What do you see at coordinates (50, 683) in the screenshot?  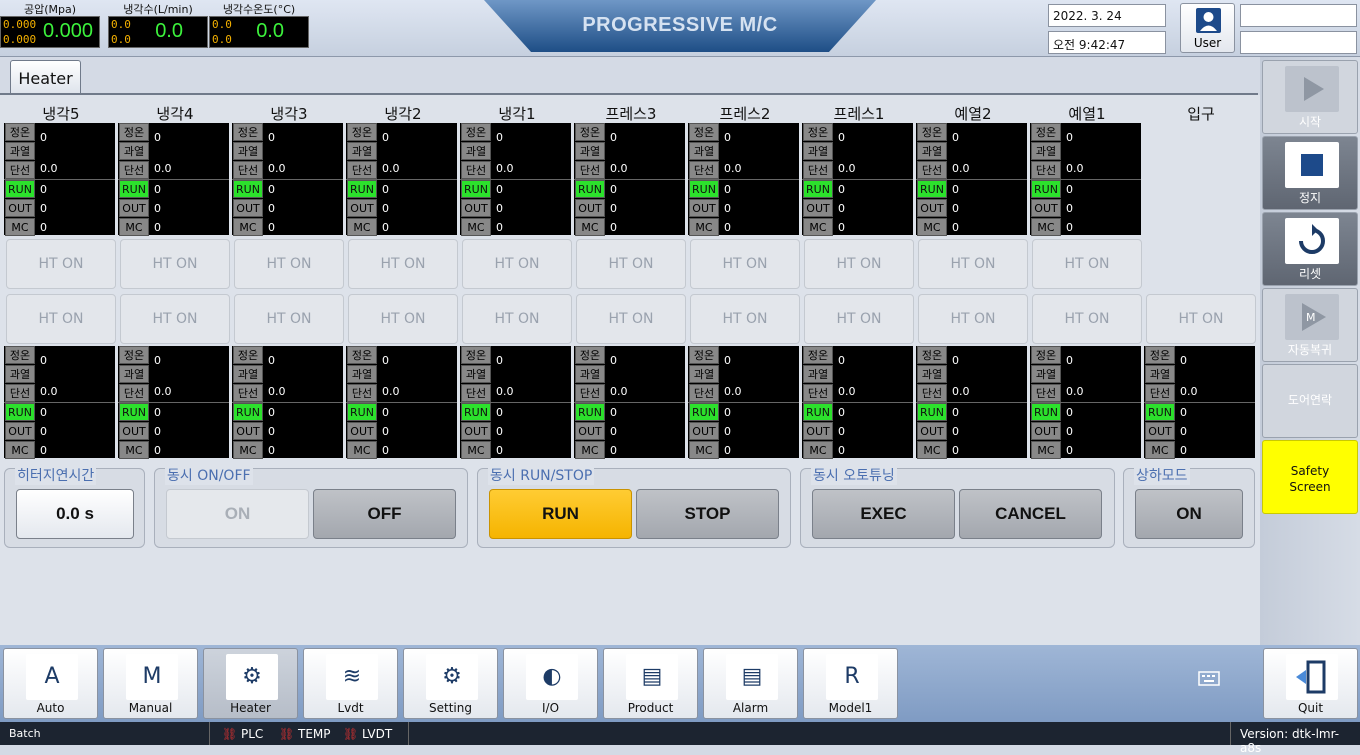 I see `nav-auto-button: A Auto` at bounding box center [50, 683].